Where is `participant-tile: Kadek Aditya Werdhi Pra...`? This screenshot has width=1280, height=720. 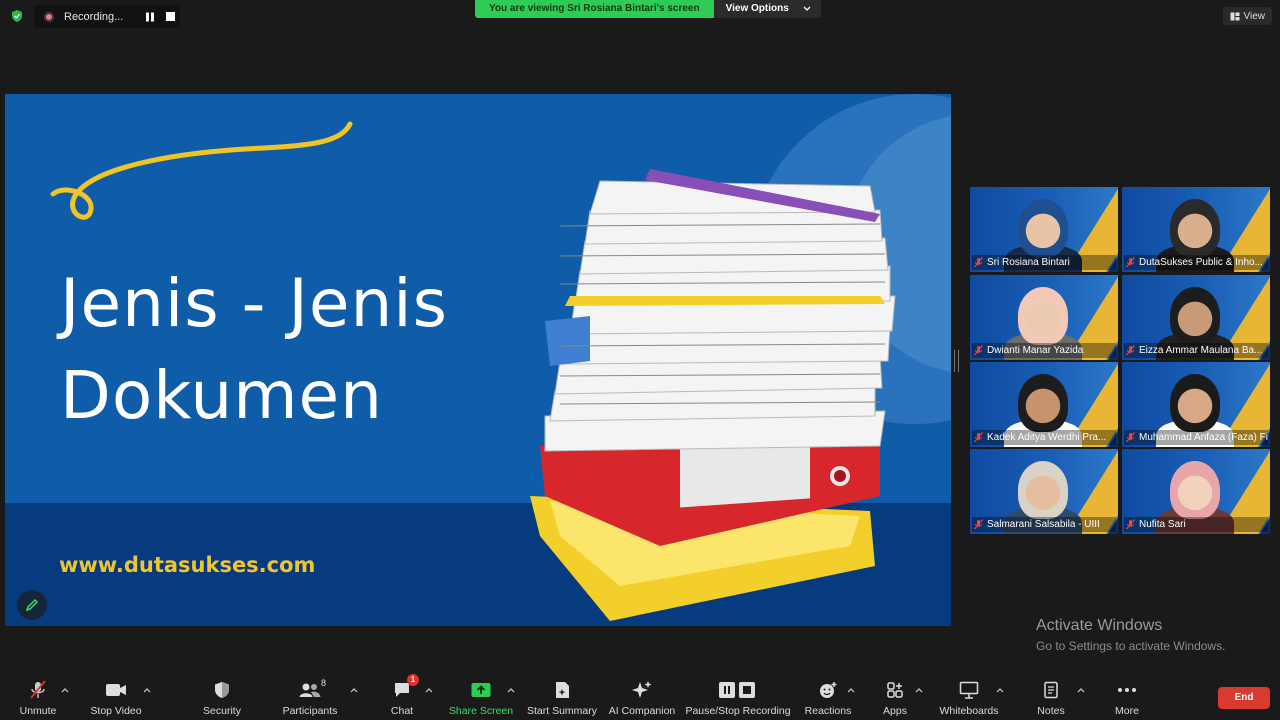 participant-tile: Kadek Aditya Werdhi Pra... is located at coordinates (1044, 404).